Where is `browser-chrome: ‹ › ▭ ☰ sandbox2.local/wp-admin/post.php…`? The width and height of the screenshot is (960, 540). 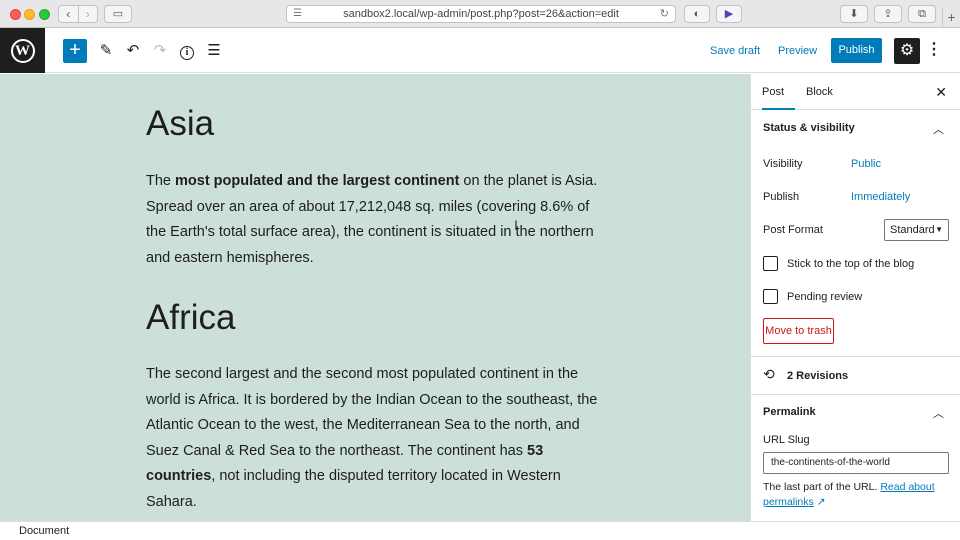 browser-chrome: ‹ › ▭ ☰ sandbox2.local/wp-admin/post.php… is located at coordinates (480, 14).